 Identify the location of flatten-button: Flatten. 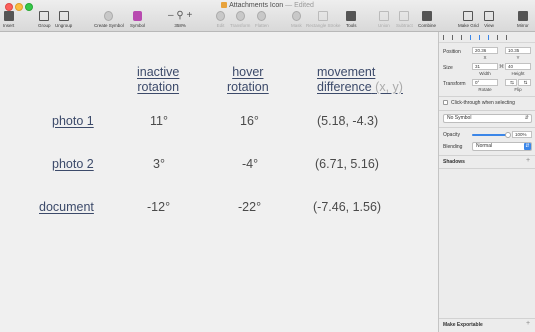
(262, 19).